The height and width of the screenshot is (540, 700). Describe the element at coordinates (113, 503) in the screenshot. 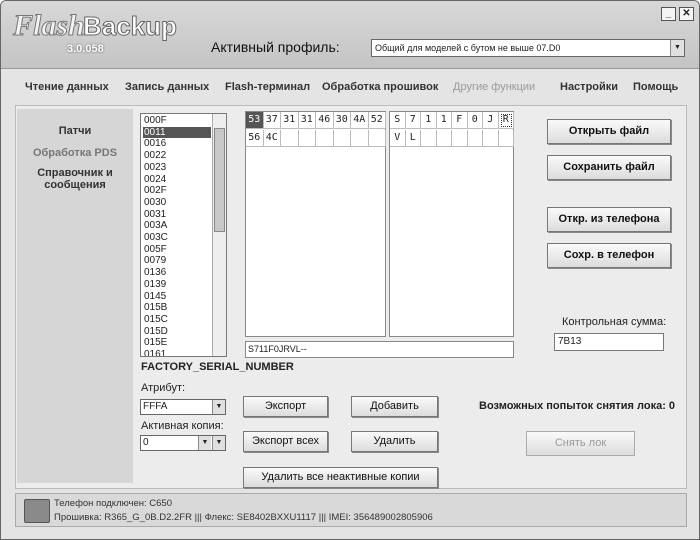

I see `phone-connected-text: Телефон подключен: C650` at that location.